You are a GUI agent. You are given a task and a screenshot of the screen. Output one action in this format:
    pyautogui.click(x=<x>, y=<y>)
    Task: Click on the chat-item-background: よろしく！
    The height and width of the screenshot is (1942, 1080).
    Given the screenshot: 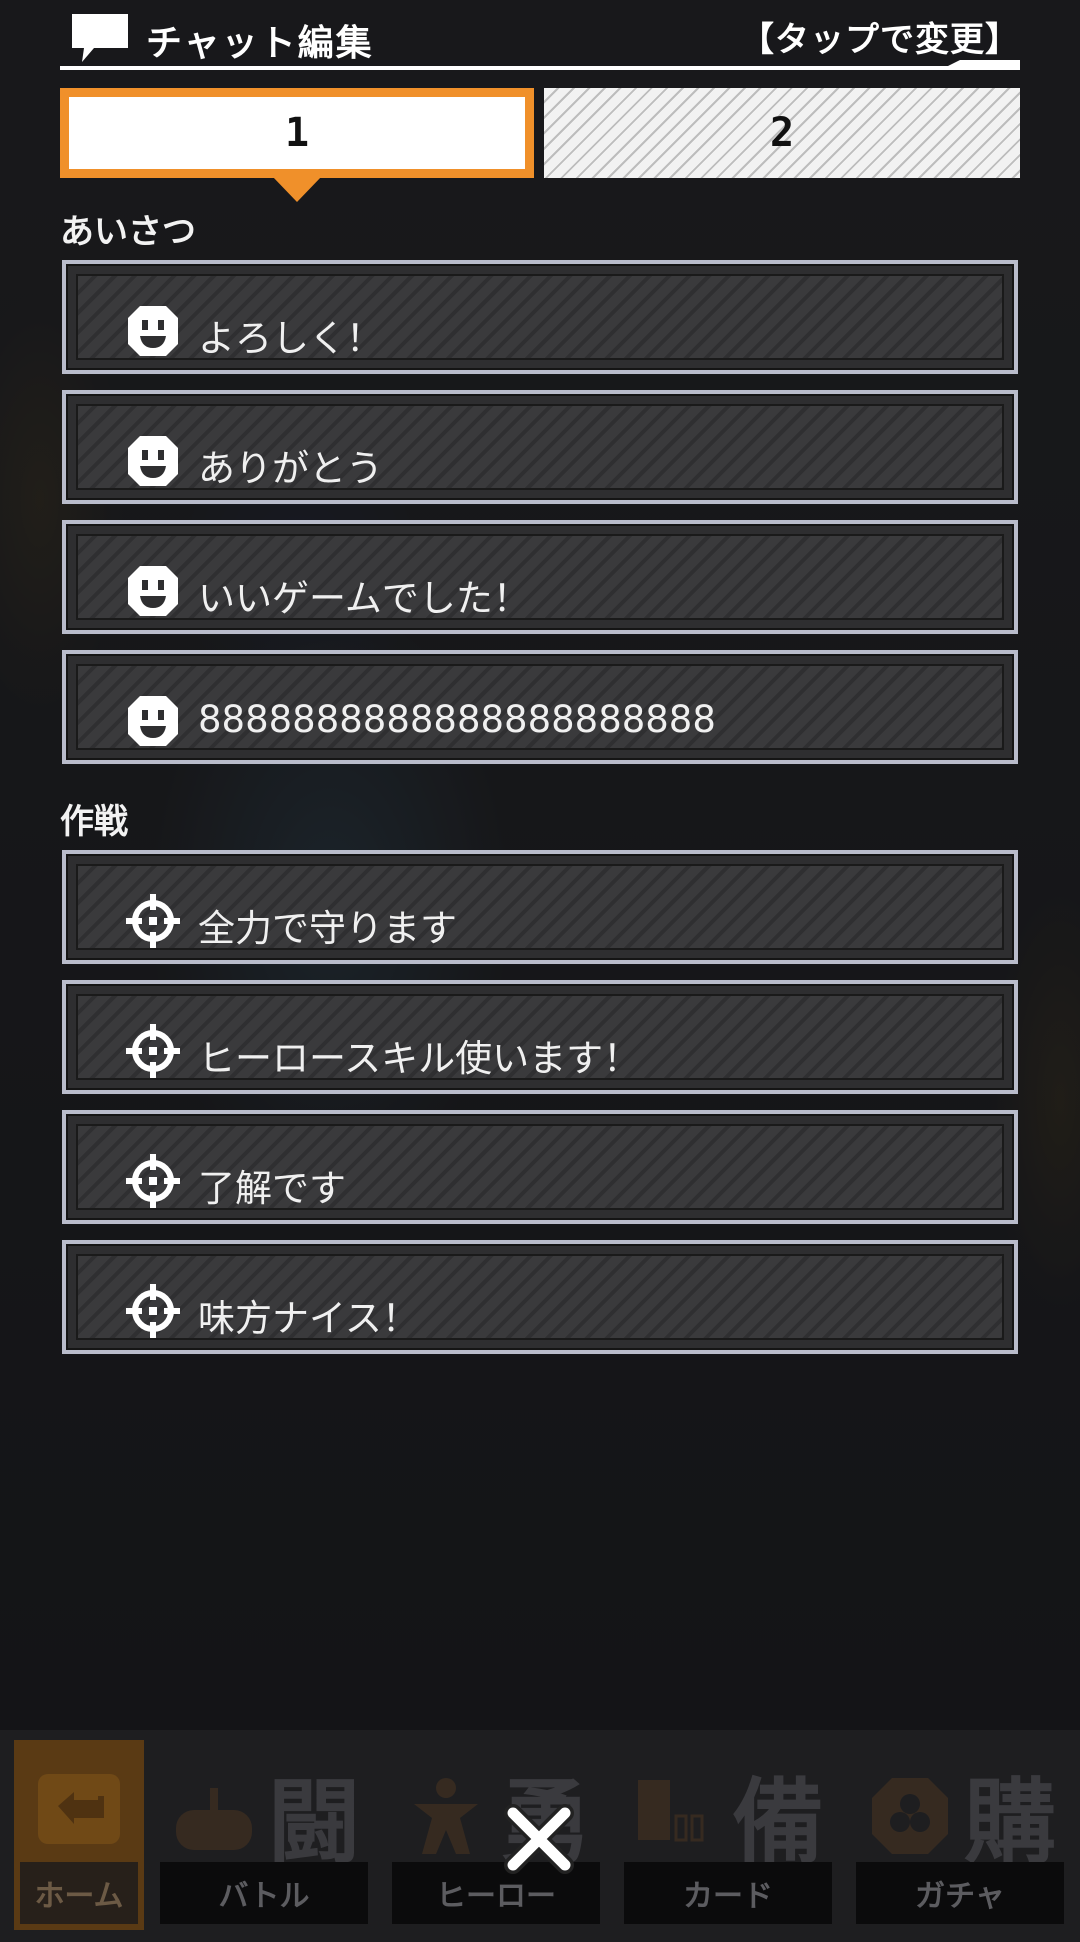 What is the action you would take?
    pyautogui.click(x=540, y=317)
    